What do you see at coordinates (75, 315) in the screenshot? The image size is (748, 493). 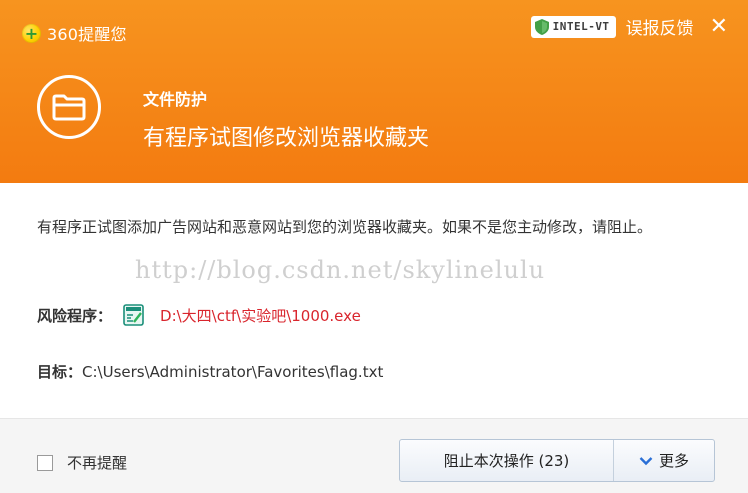 I see `risk-program-label: 风险程序：` at bounding box center [75, 315].